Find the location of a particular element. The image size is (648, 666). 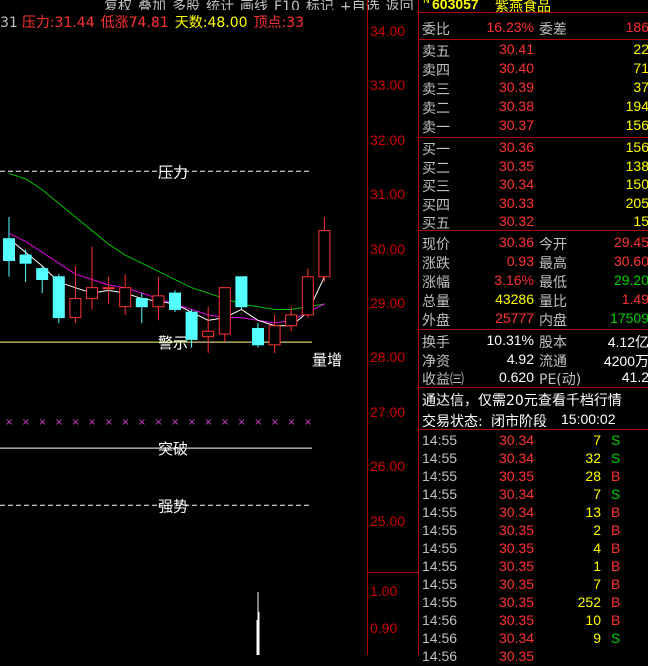

stat-label: 最低 is located at coordinates (553, 283).